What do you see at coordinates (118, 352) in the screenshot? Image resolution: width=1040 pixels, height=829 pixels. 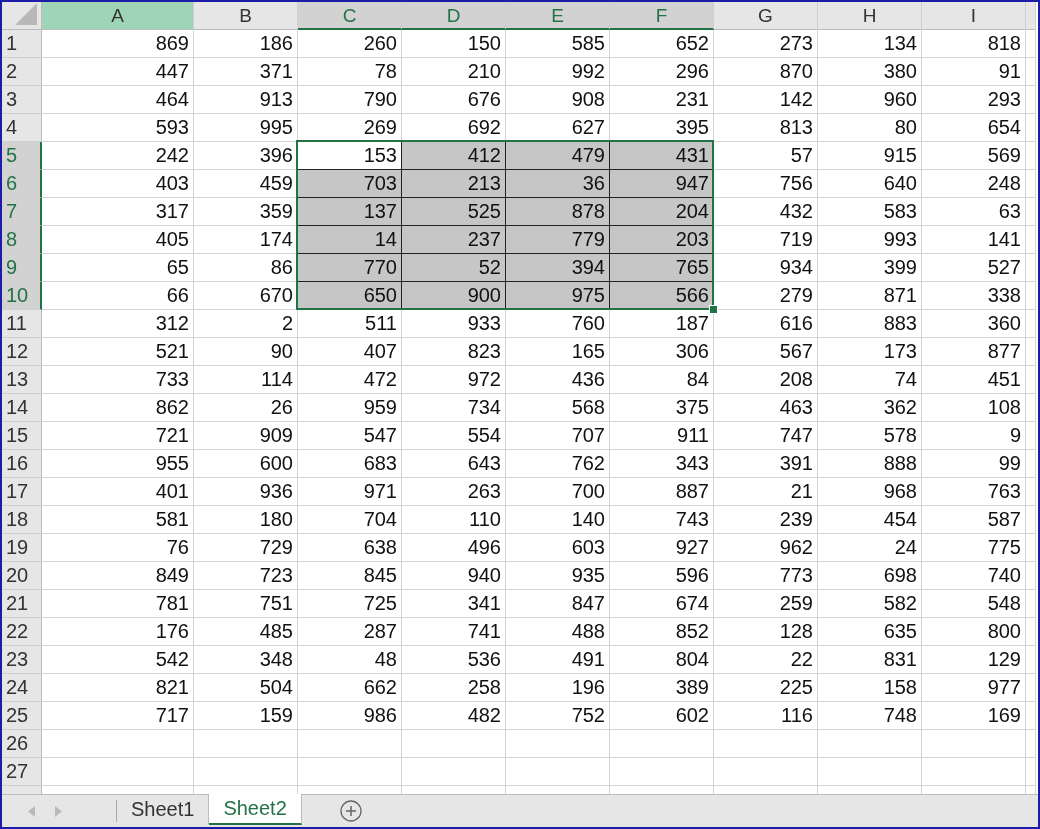 I see `table-cell: 521` at bounding box center [118, 352].